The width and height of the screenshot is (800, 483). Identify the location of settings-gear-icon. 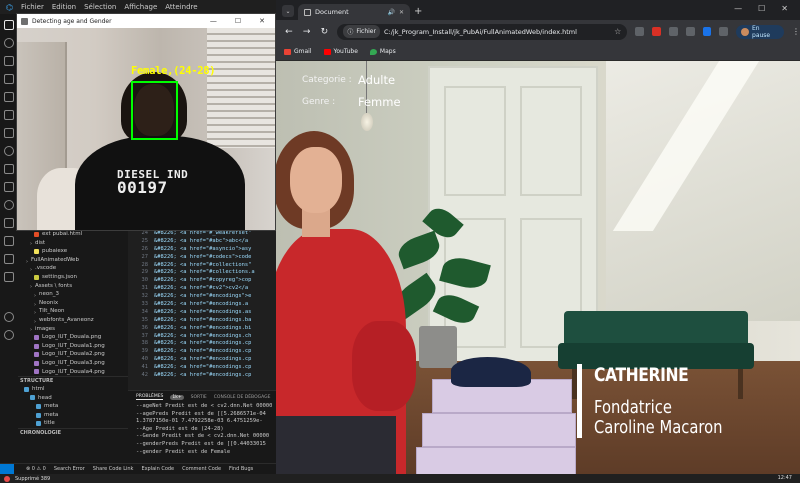
(9, 335).